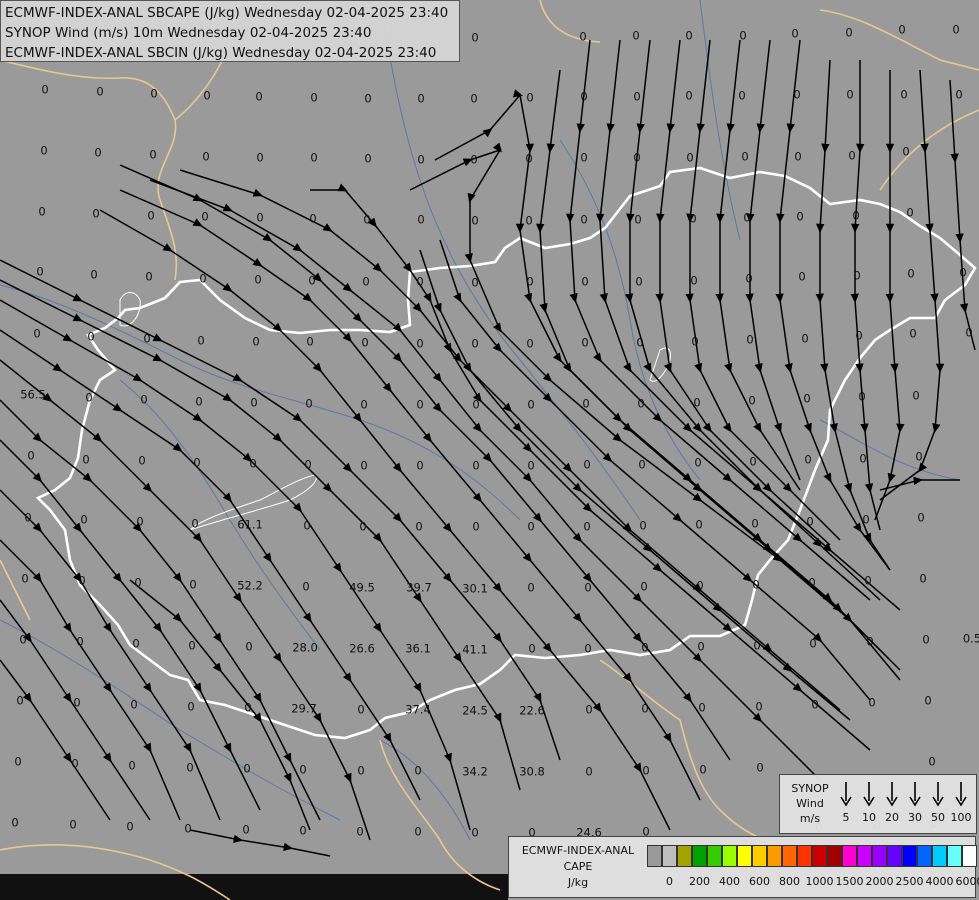 Image resolution: width=979 pixels, height=900 pixels. What do you see at coordinates (669, 881) in the screenshot?
I see `cape-tick-label: 0` at bounding box center [669, 881].